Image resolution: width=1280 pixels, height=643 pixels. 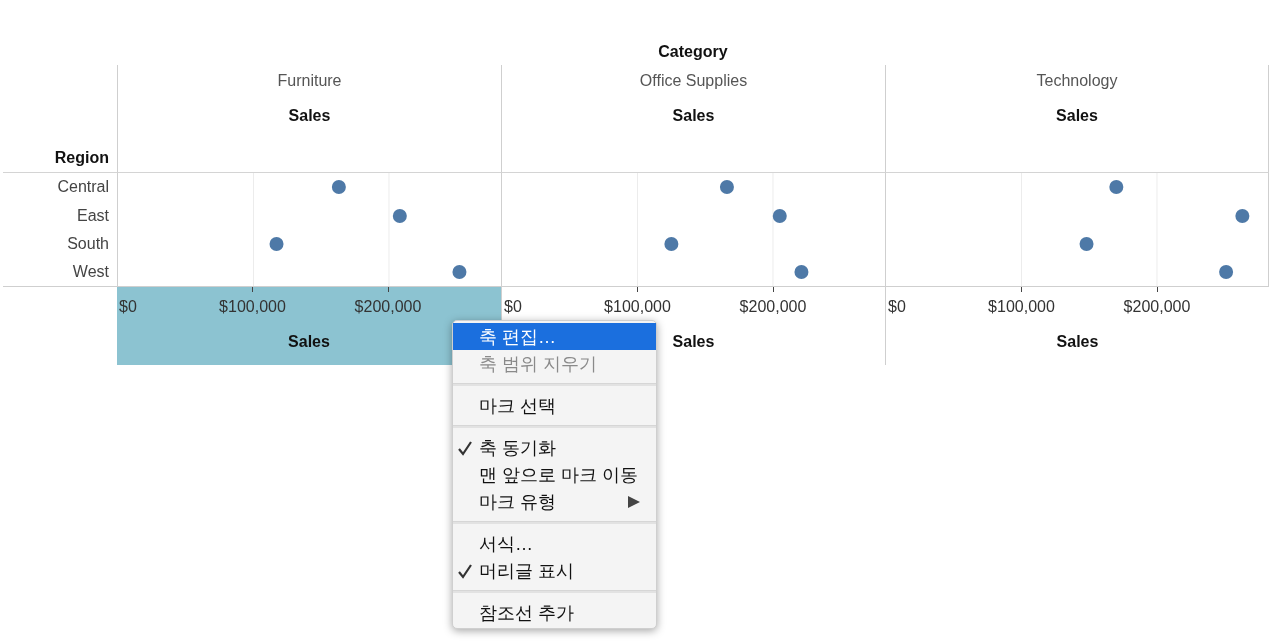 I want to click on menu-item: 축 동기화, so click(x=554, y=447).